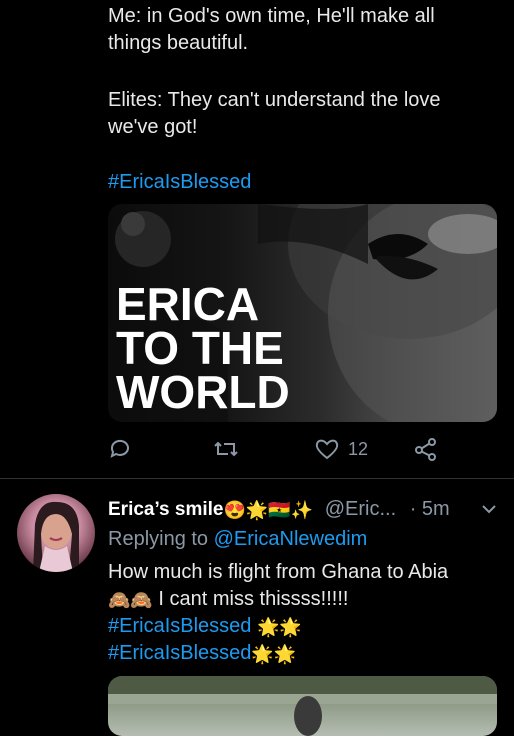 This screenshot has width=514, height=736. I want to click on avatar-image, so click(56, 536).